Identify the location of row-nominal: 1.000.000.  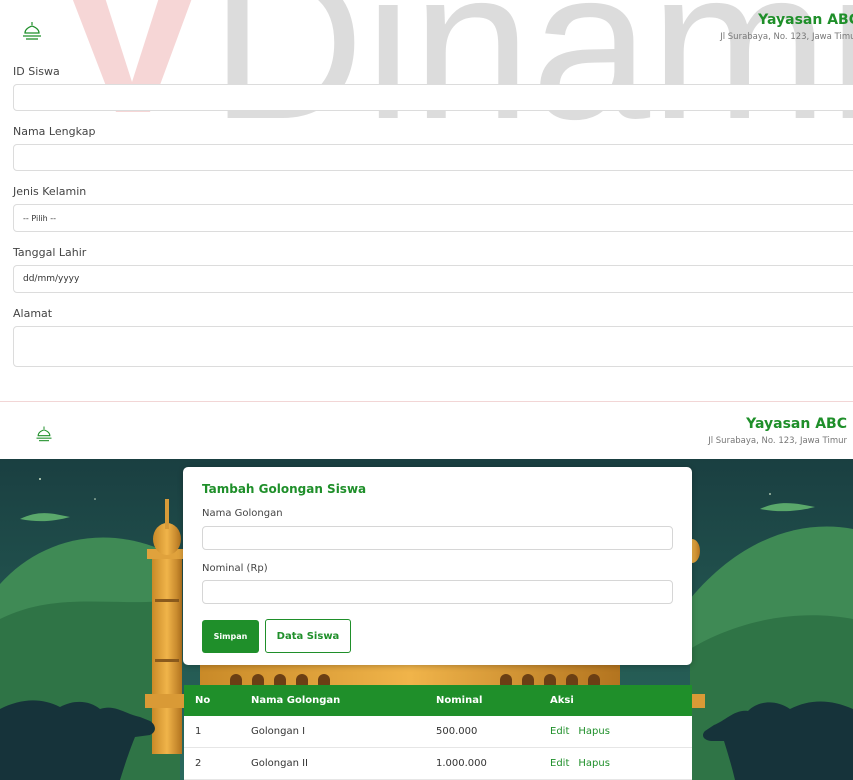
(461, 763).